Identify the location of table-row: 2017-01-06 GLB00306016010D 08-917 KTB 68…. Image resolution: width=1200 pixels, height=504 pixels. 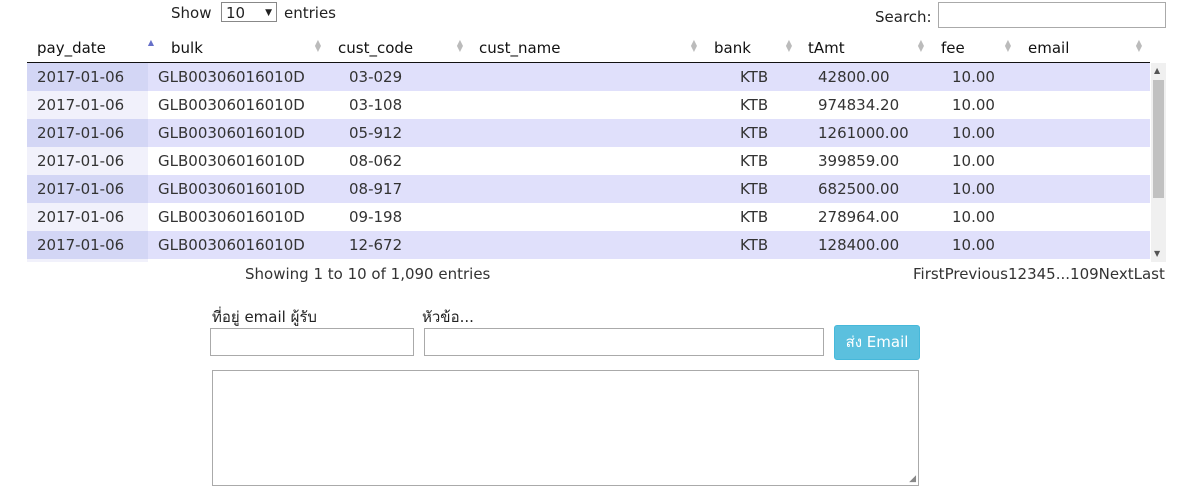
(588, 189).